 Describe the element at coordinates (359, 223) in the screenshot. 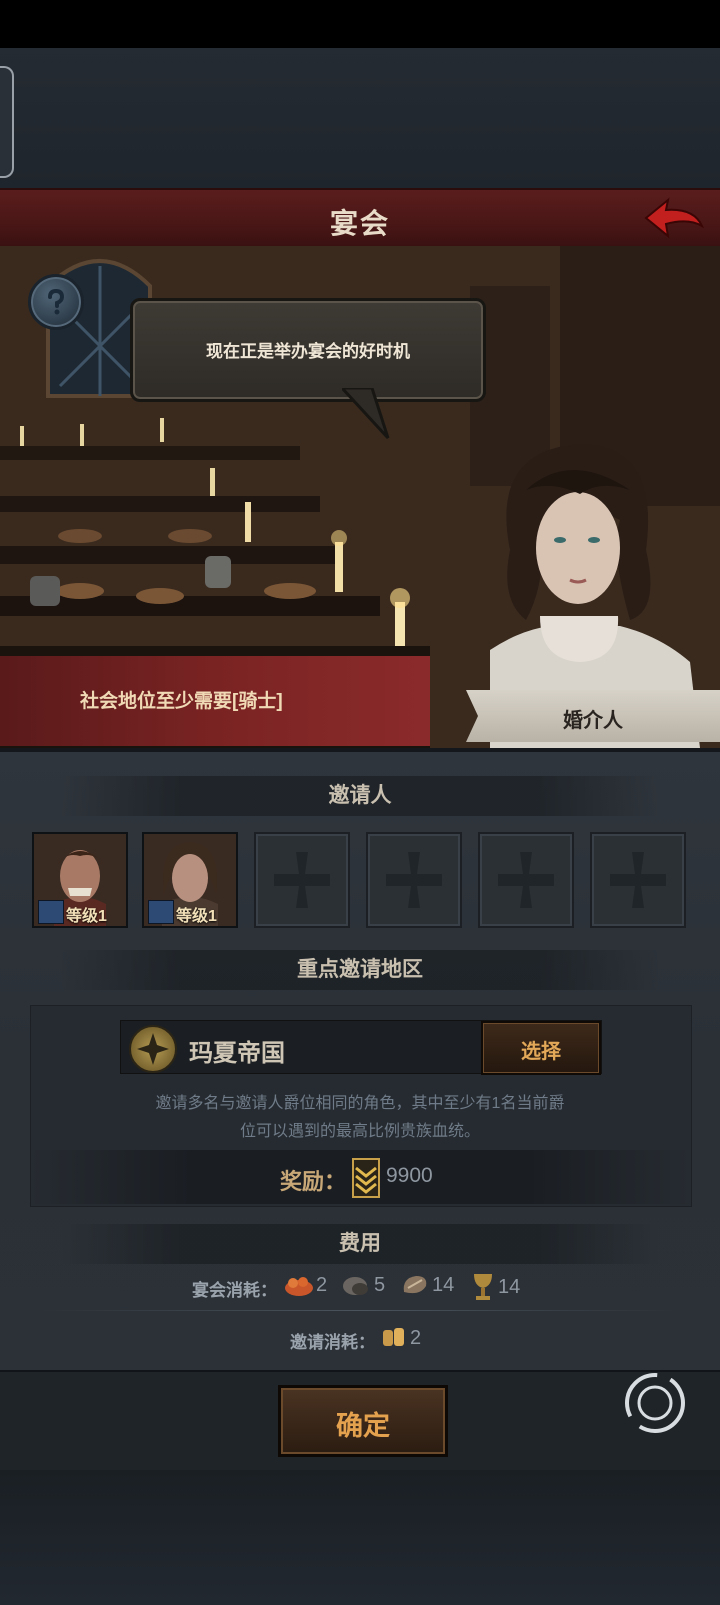

I see `page-title: 宴会` at that location.